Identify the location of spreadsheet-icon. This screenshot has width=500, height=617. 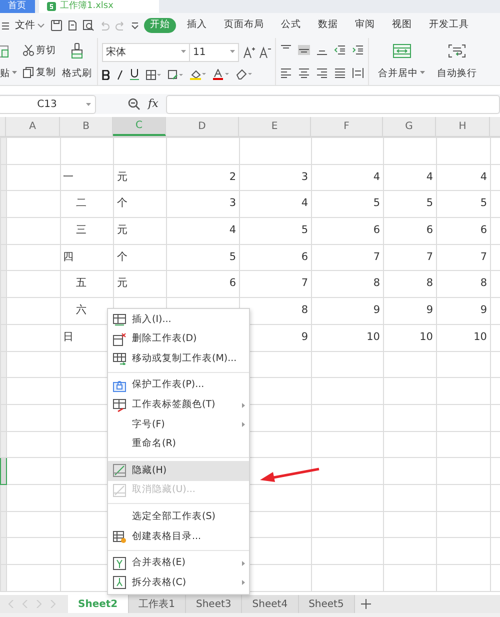
(51, 6).